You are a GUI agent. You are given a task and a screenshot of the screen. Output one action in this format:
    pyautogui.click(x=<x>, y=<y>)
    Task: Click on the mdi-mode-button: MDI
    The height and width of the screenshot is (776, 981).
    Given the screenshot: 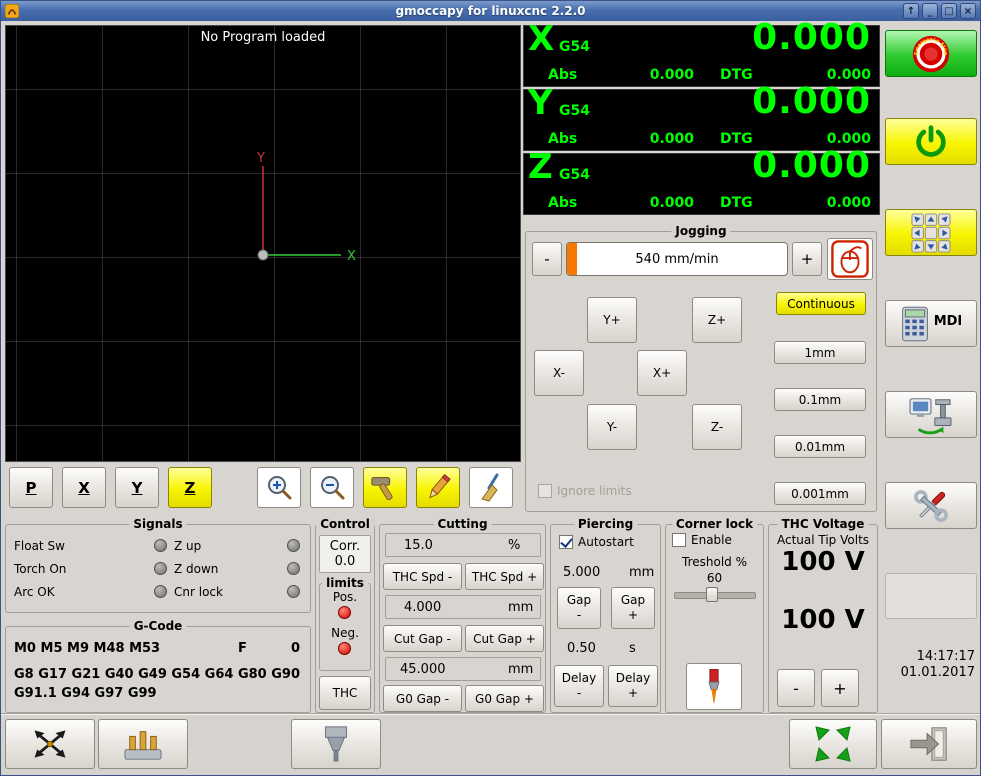 What is the action you would take?
    pyautogui.click(x=931, y=323)
    